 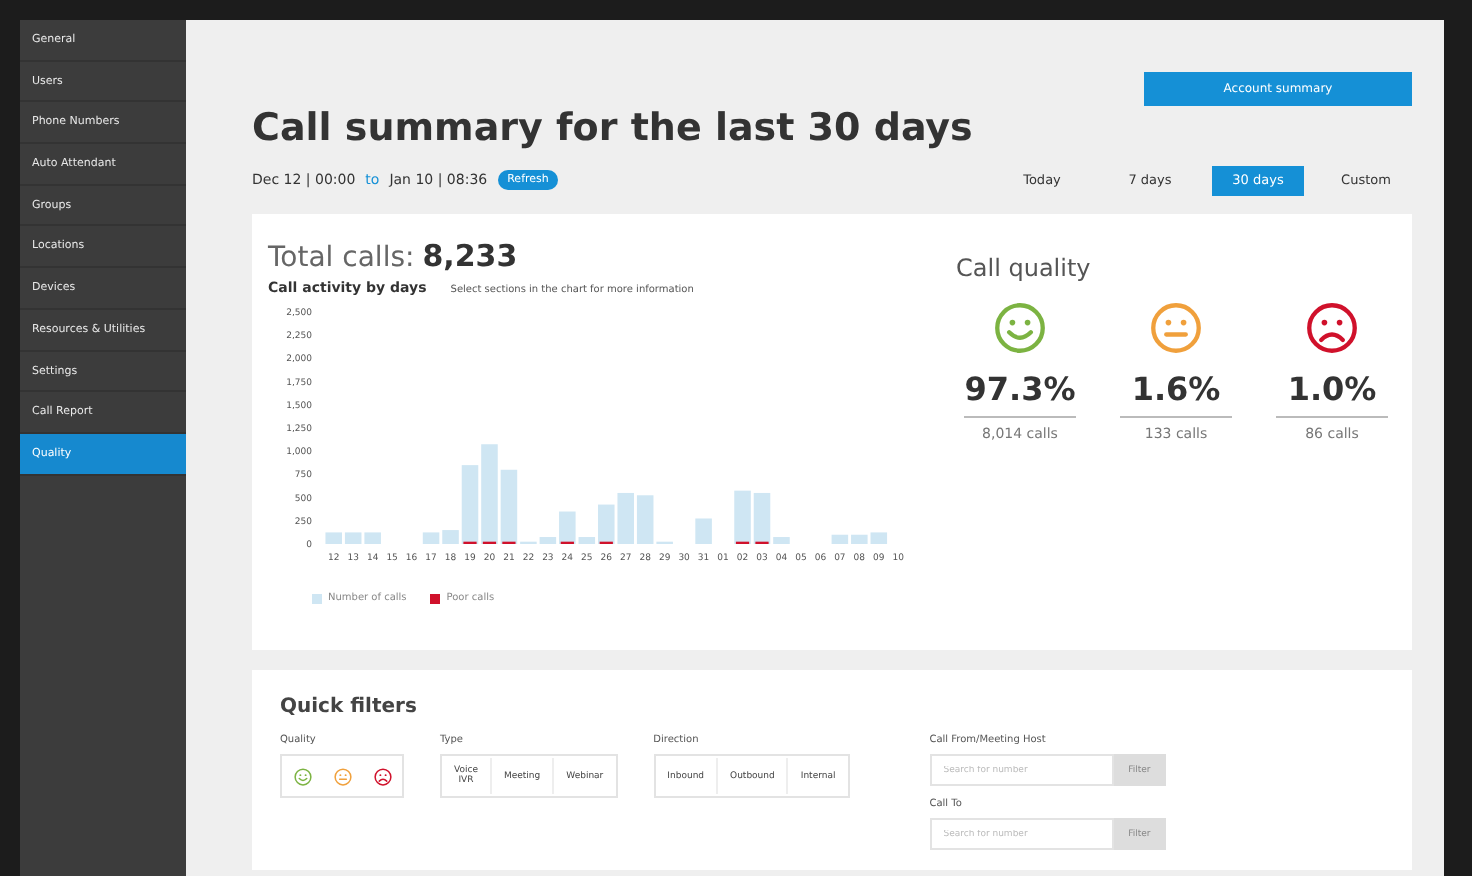 I want to click on quality-percent: 1.6%, so click(x=1176, y=394).